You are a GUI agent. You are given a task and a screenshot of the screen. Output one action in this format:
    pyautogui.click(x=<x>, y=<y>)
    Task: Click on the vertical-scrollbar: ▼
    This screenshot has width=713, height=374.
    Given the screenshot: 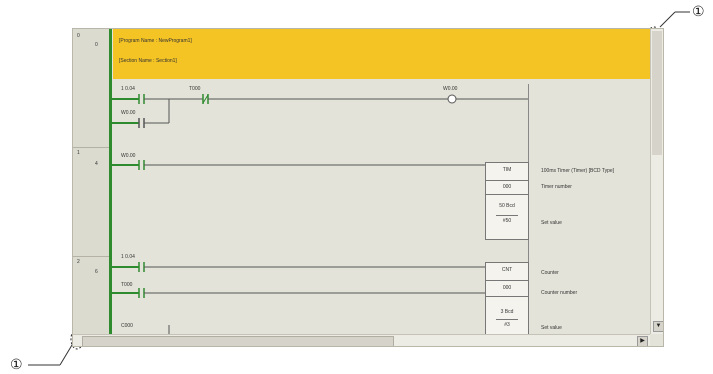 What is the action you would take?
    pyautogui.click(x=656, y=181)
    